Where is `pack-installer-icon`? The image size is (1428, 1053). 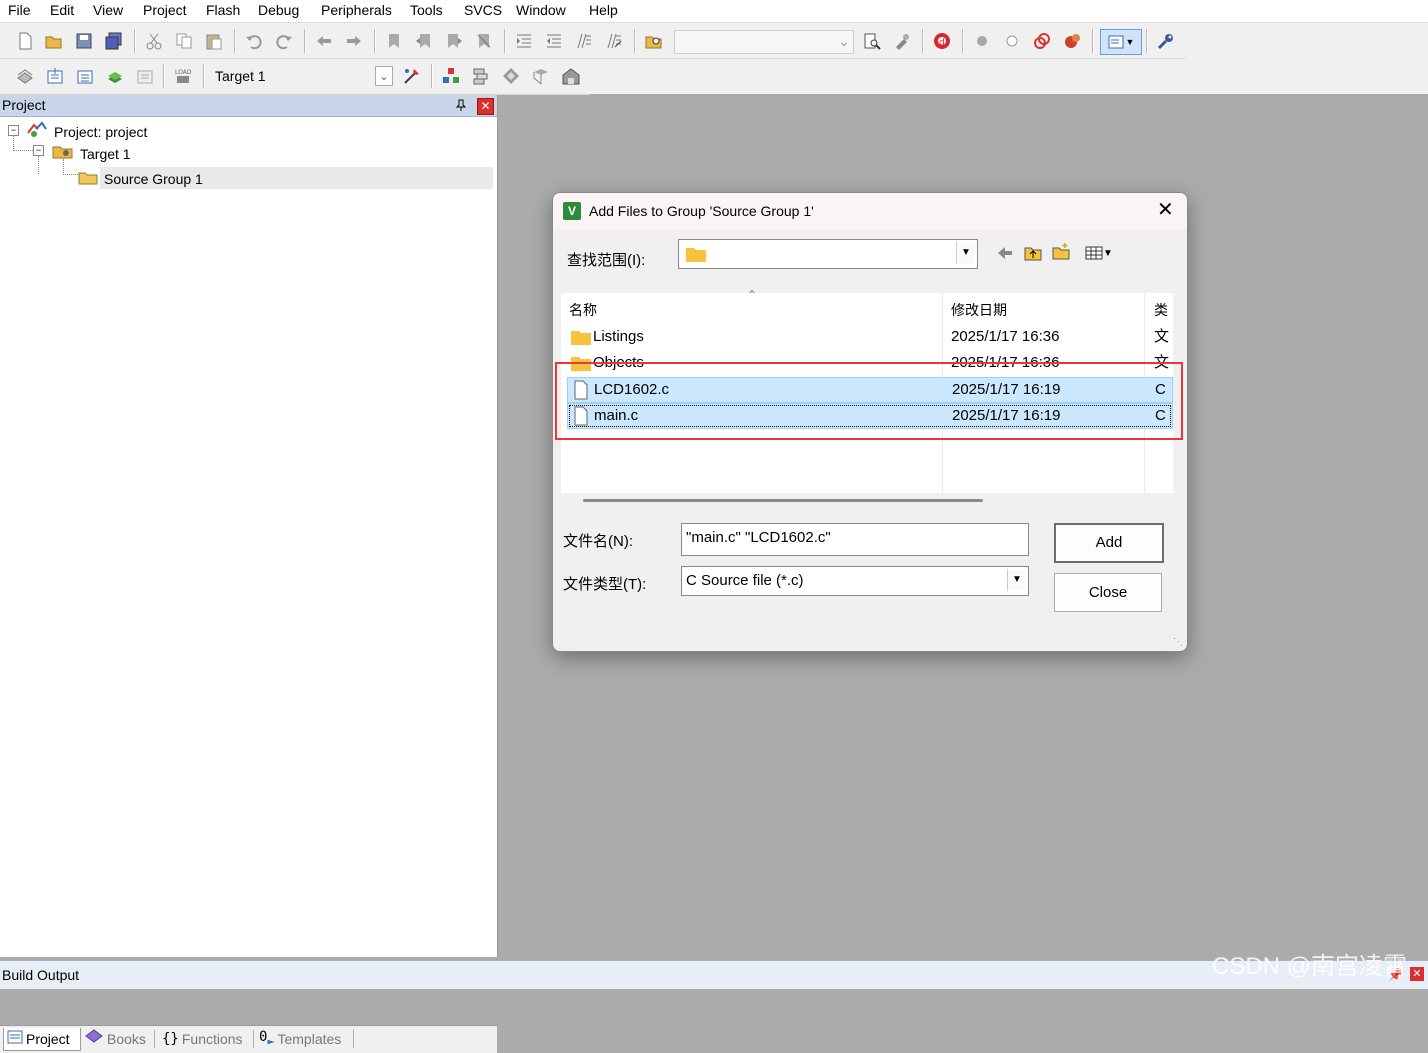 pack-installer-icon is located at coordinates (541, 76).